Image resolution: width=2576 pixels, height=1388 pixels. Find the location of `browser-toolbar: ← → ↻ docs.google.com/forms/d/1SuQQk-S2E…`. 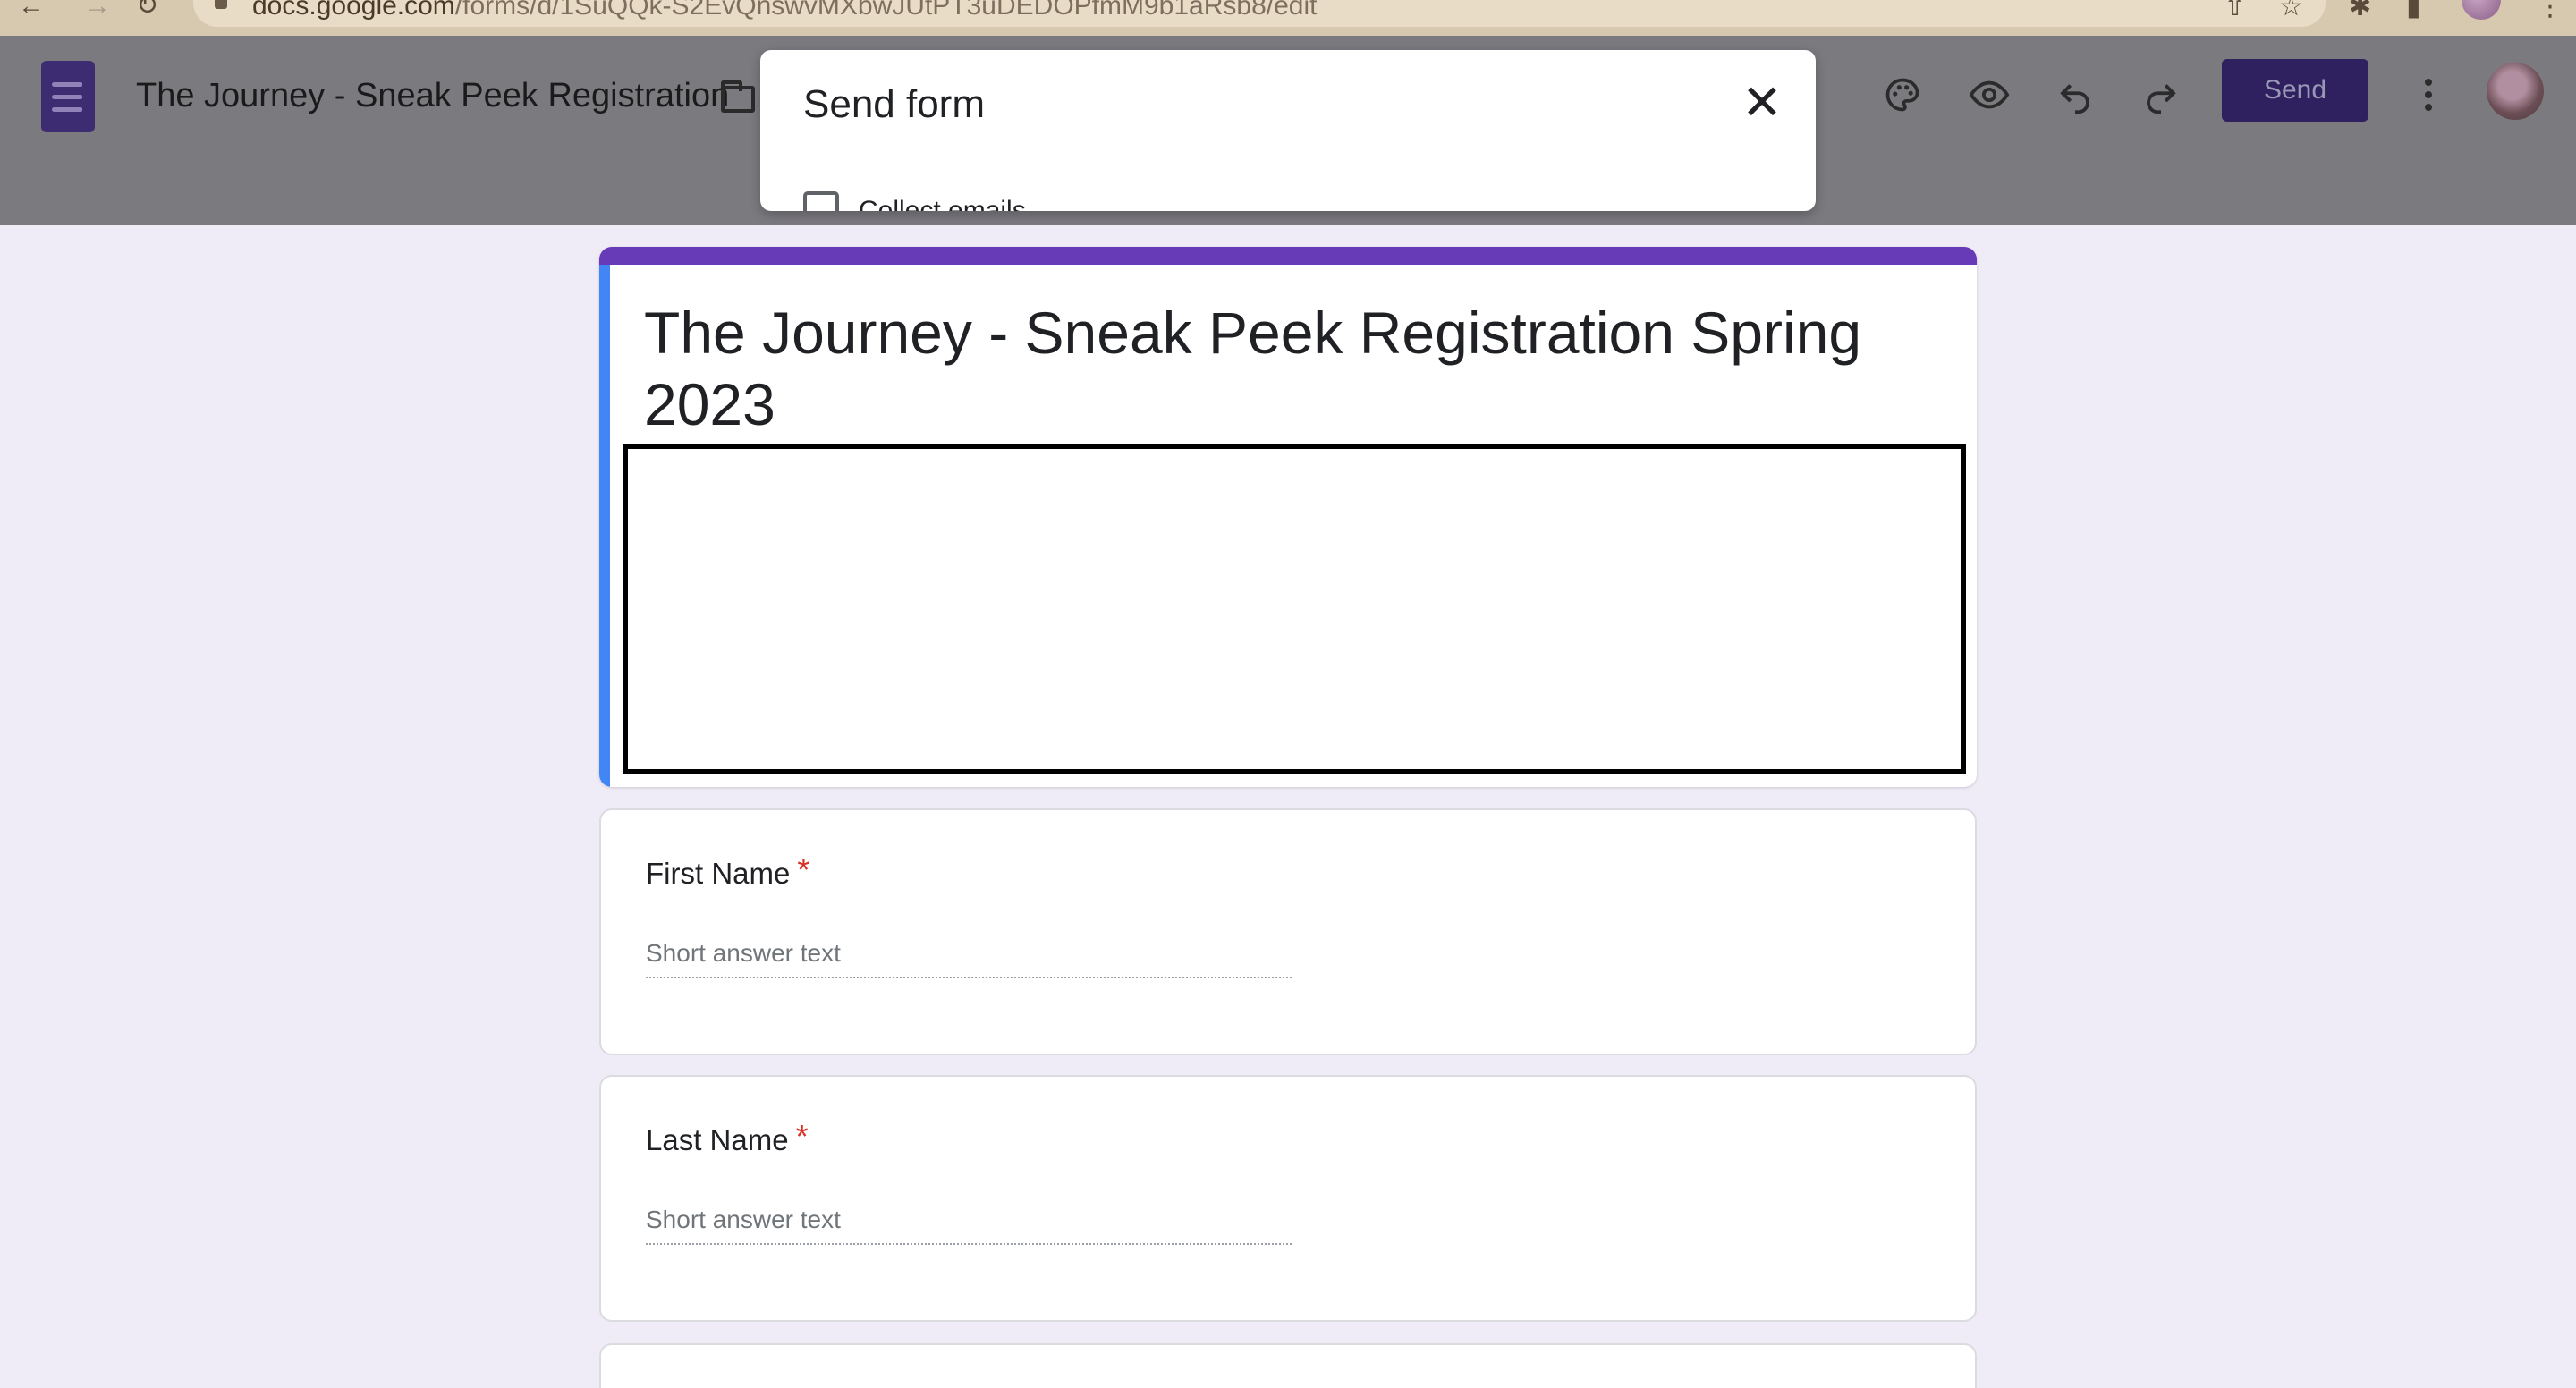

browser-toolbar: ← → ↻ docs.google.com/forms/d/1SuQQk-S2E… is located at coordinates (1288, 18).